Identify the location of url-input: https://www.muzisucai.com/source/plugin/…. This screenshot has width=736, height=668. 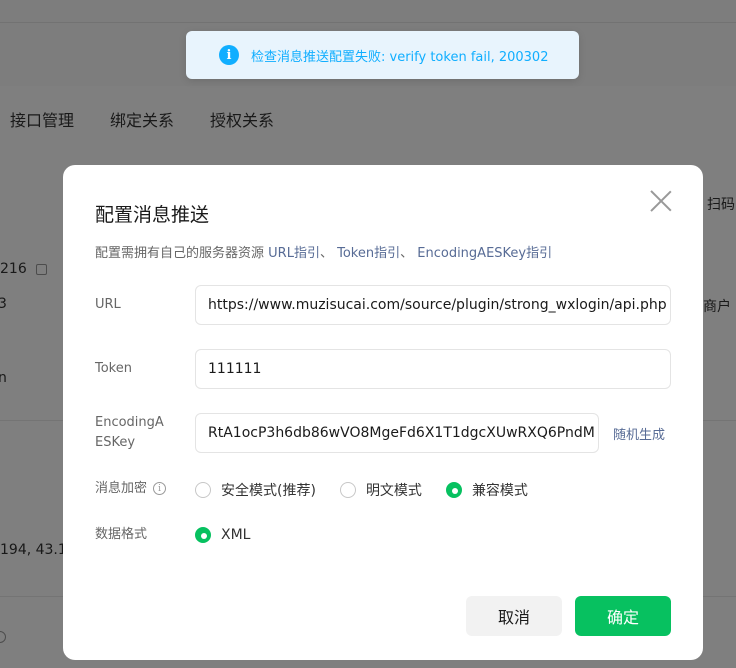
(433, 305).